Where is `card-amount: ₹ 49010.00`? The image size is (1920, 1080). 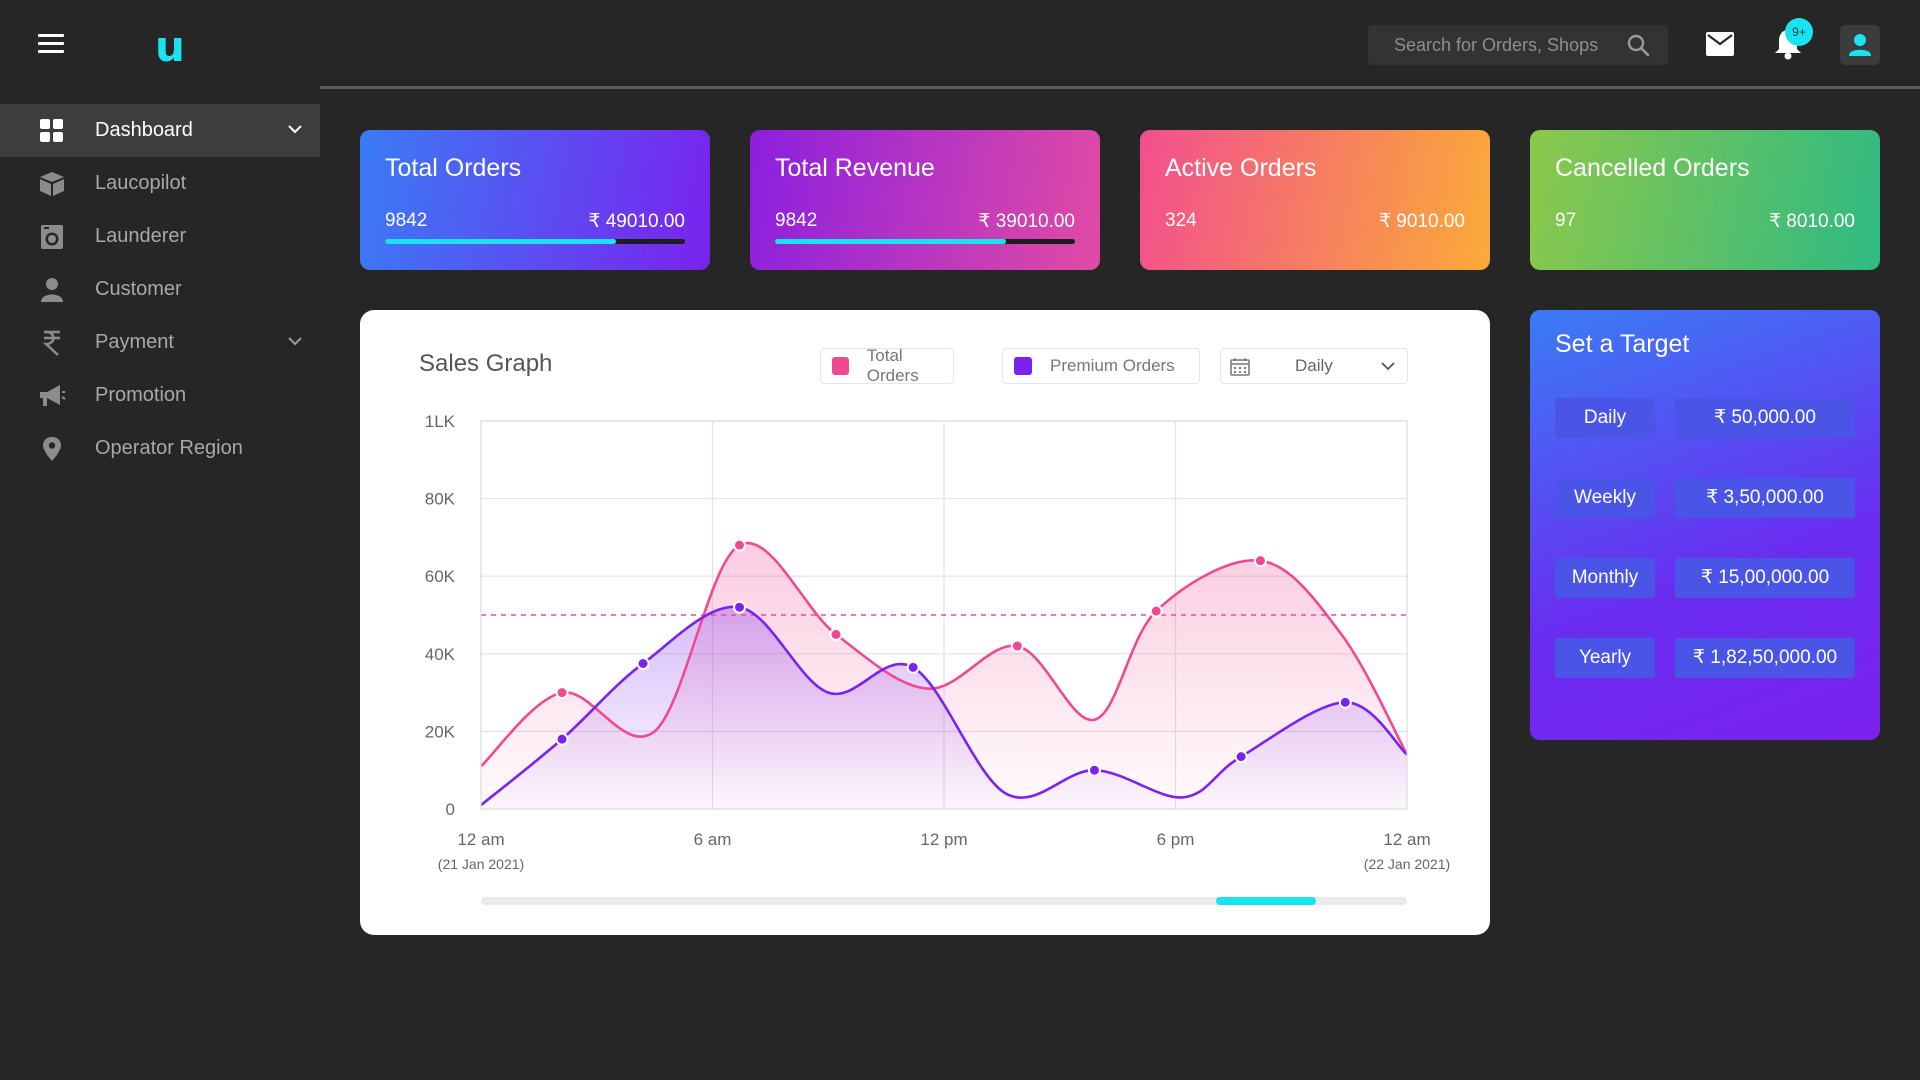
card-amount: ₹ 49010.00 is located at coordinates (636, 221).